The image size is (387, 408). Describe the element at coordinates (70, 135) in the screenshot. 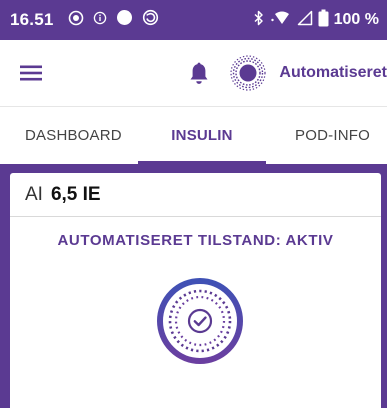

I see `tab-dashboard: DASHBOARD` at that location.